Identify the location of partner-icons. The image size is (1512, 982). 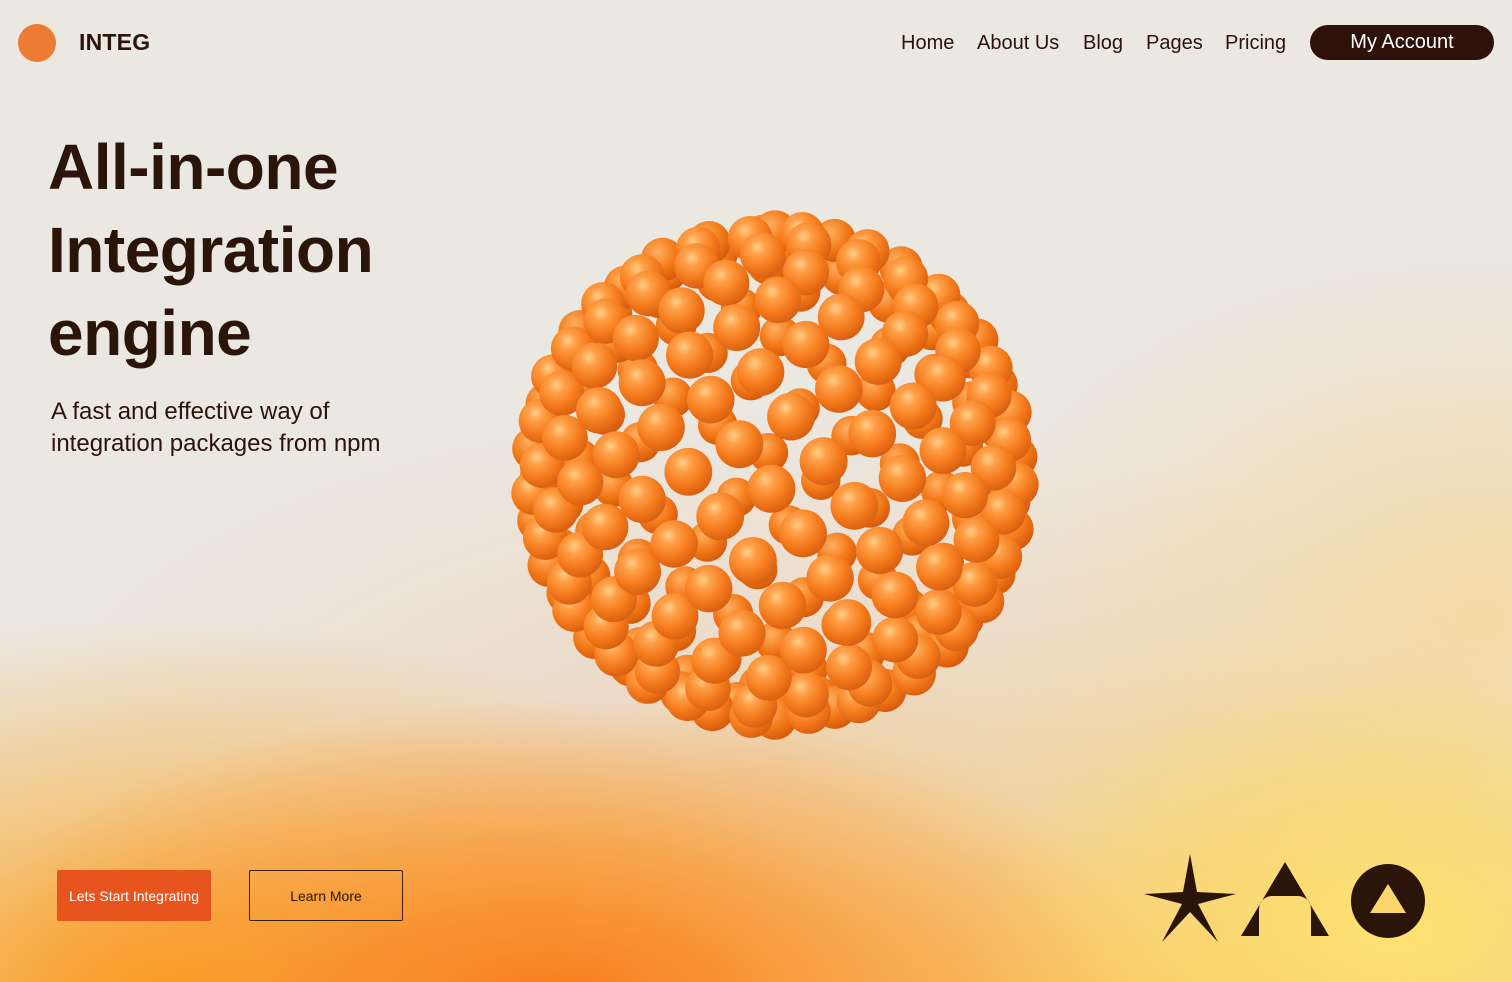
(1290, 900).